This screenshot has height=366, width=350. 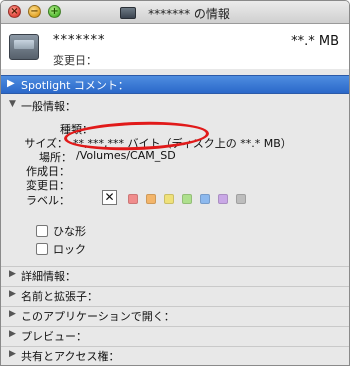 What do you see at coordinates (109, 197) in the screenshot?
I see `no-label-button: ✕` at bounding box center [109, 197].